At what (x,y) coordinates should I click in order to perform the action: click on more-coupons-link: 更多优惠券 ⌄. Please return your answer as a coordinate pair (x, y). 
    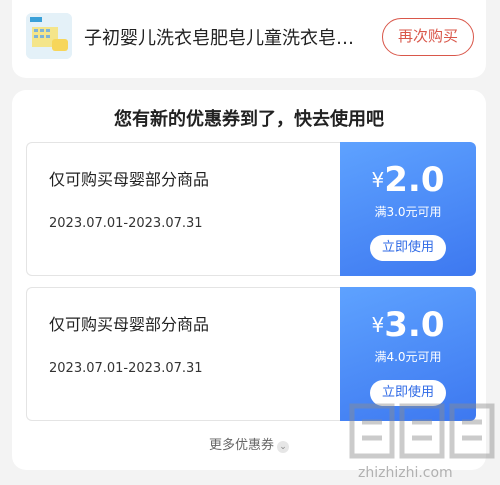
    Looking at the image, I should click on (249, 446).